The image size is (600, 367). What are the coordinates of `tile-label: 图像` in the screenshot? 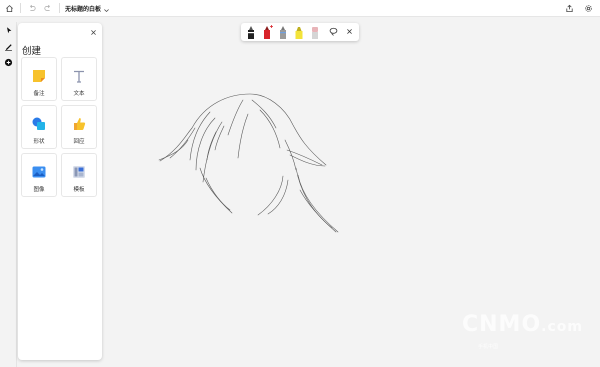 It's located at (39, 190).